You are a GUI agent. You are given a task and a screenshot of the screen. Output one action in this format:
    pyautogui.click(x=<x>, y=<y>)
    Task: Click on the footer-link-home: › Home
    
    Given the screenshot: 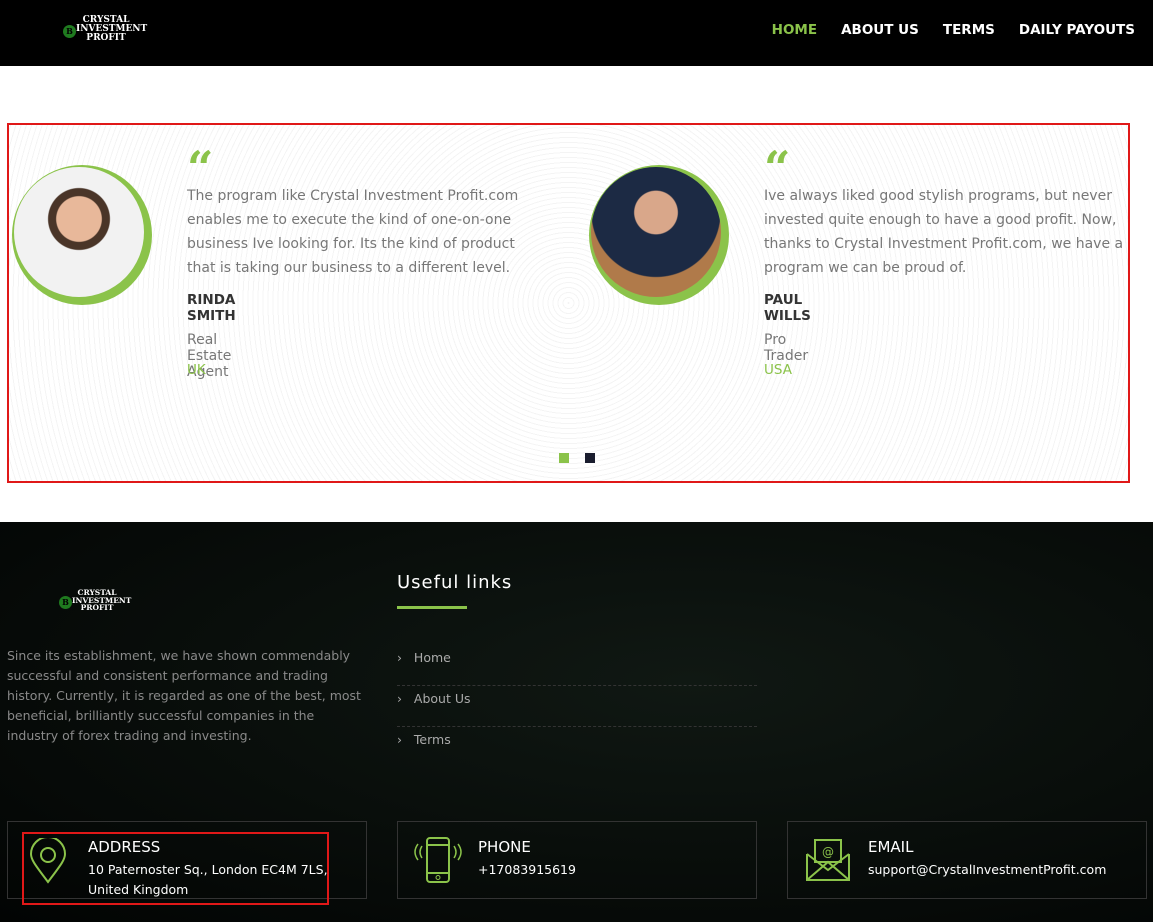 What is the action you would take?
    pyautogui.click(x=577, y=665)
    